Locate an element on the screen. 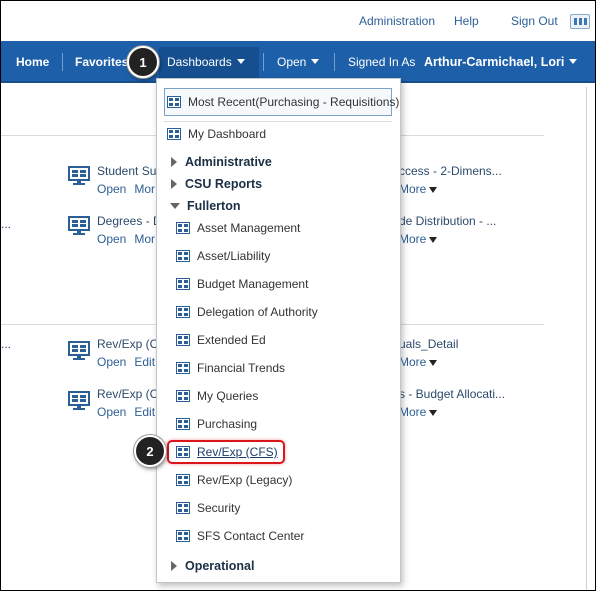  administration-link: Administration is located at coordinates (397, 21).